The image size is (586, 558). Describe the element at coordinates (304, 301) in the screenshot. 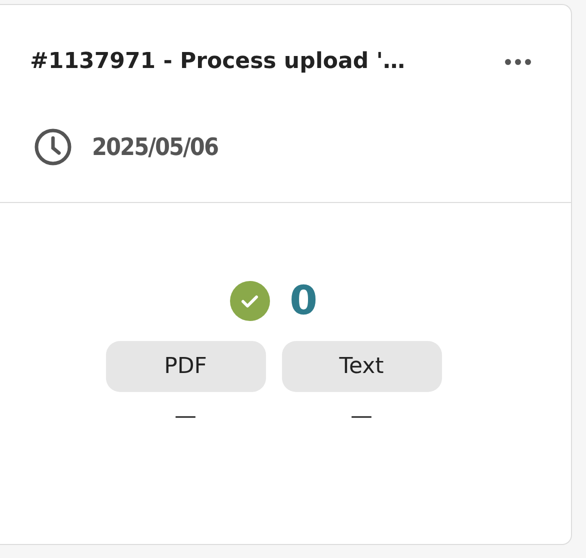

I see `count-text: 0` at that location.